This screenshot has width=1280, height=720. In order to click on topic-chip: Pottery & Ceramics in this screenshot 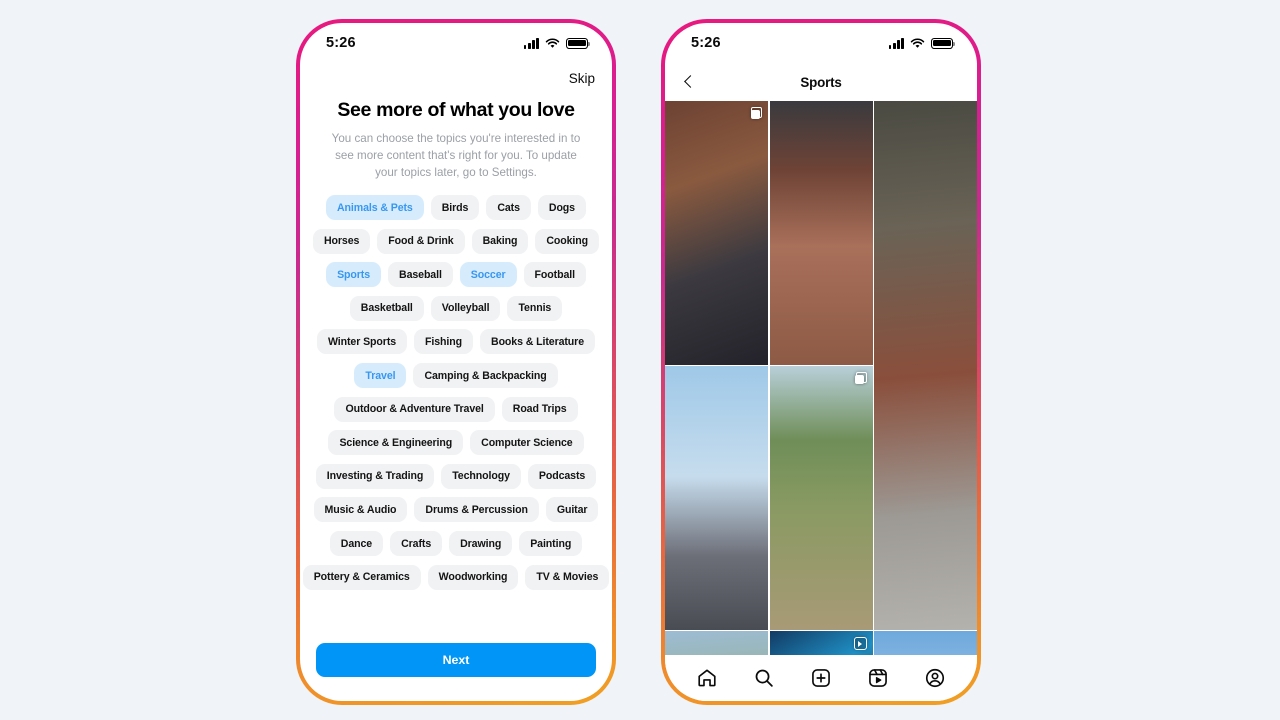, I will do `click(361, 577)`.